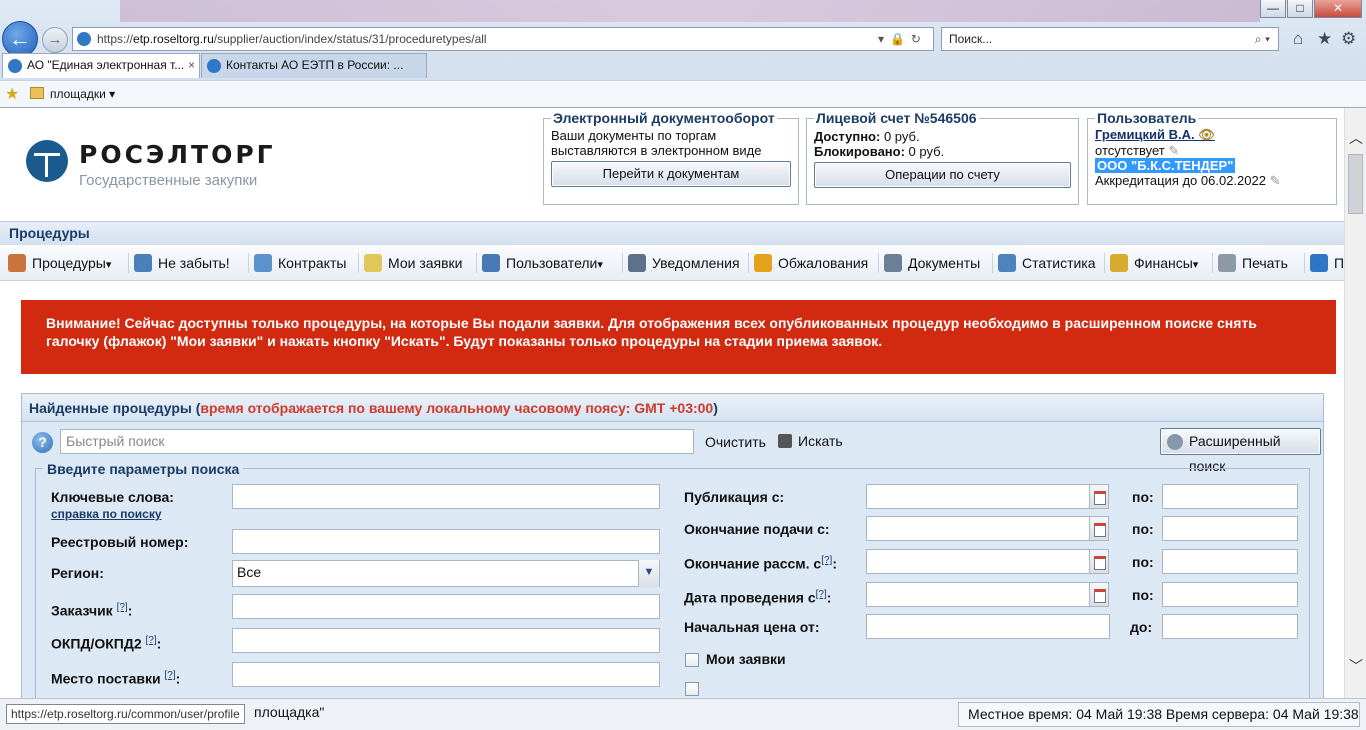  Describe the element at coordinates (1230, 496) in the screenshot. I see `published-to-input` at that location.